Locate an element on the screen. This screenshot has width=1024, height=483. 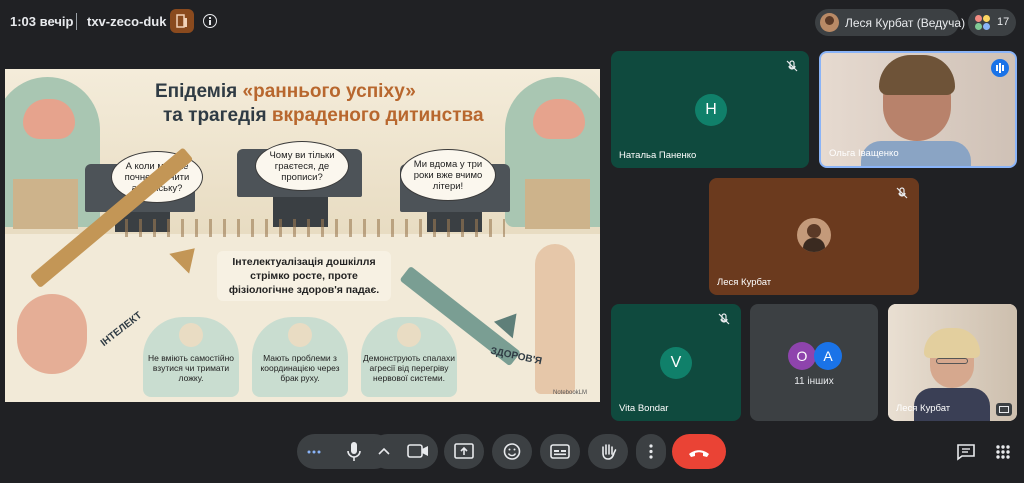
pin-tile-icon is located at coordinates (1004, 409).